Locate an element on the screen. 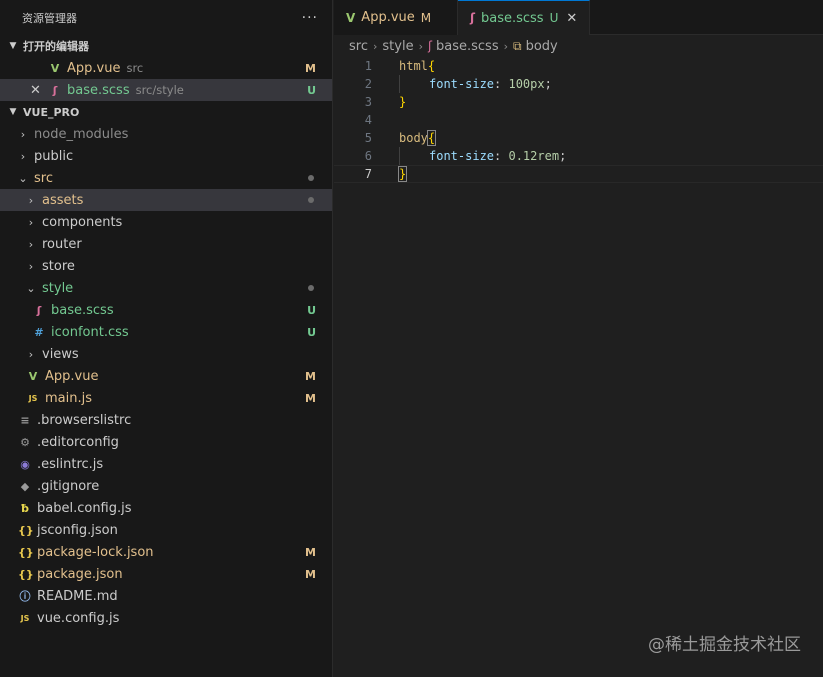 The width and height of the screenshot is (823, 677). line-number: 6 is located at coordinates (368, 156).